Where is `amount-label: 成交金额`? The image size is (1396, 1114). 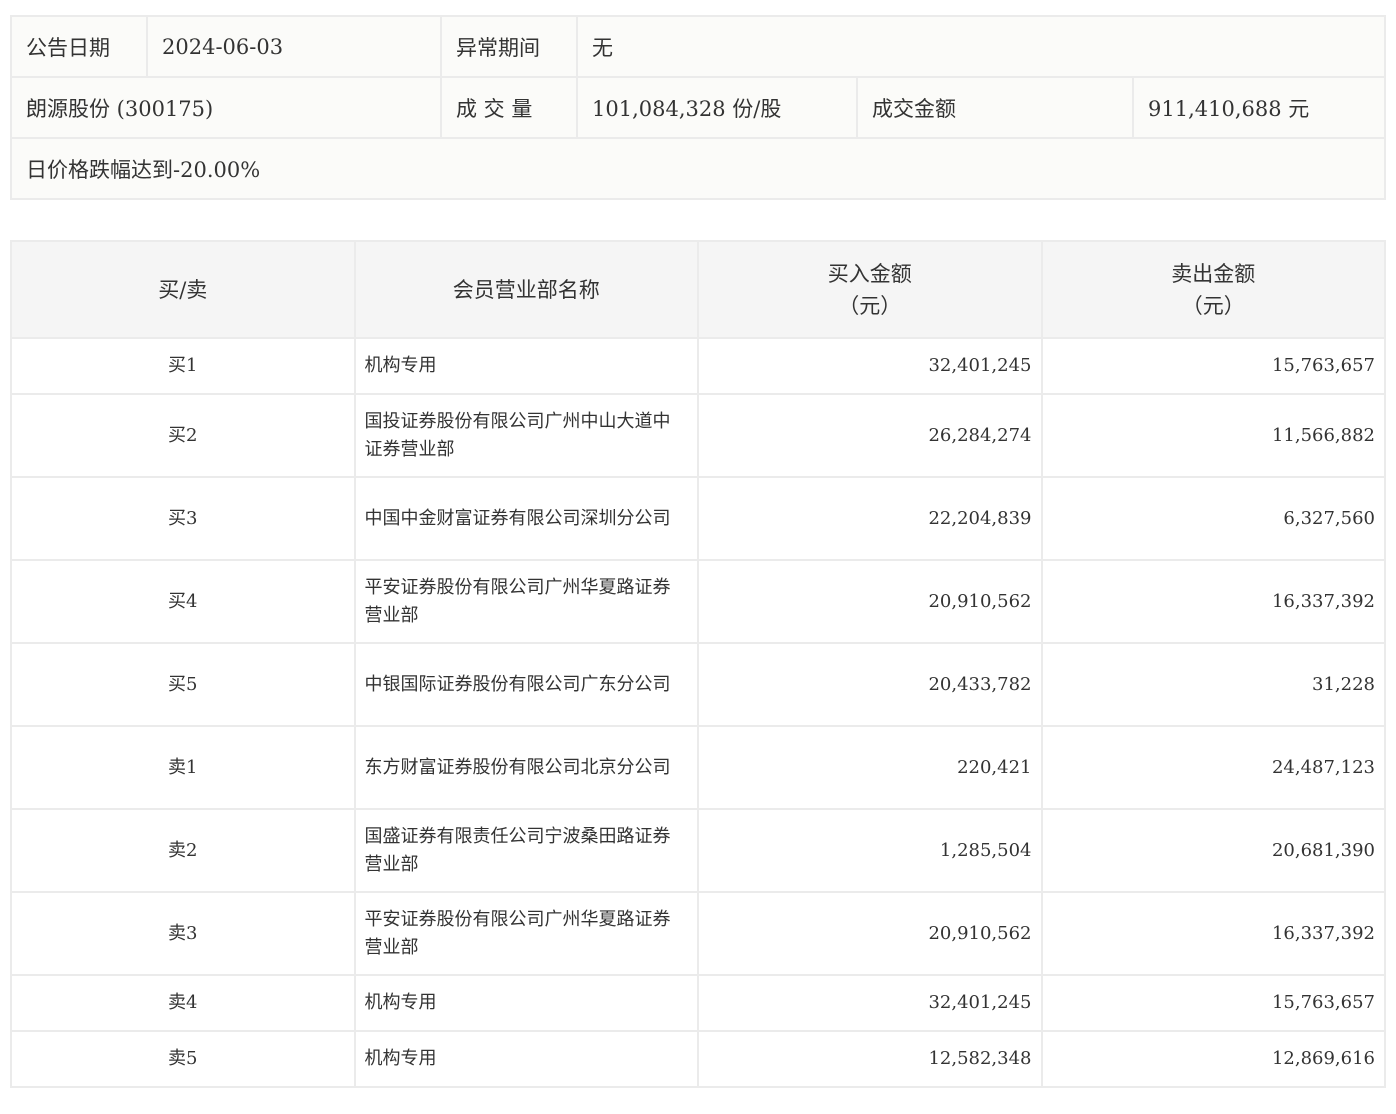 amount-label: 成交金额 is located at coordinates (995, 107).